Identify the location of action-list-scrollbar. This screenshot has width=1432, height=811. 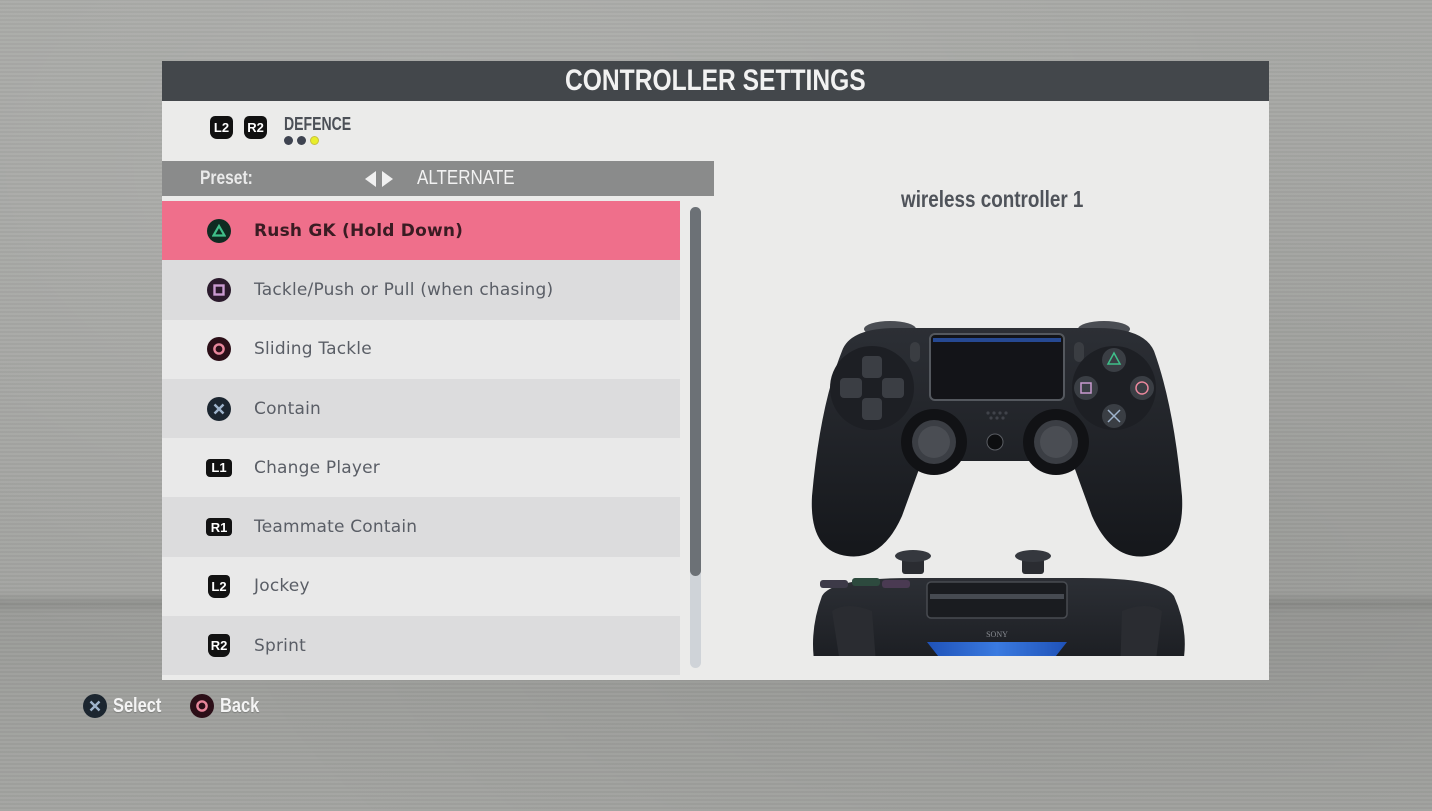
(695, 437).